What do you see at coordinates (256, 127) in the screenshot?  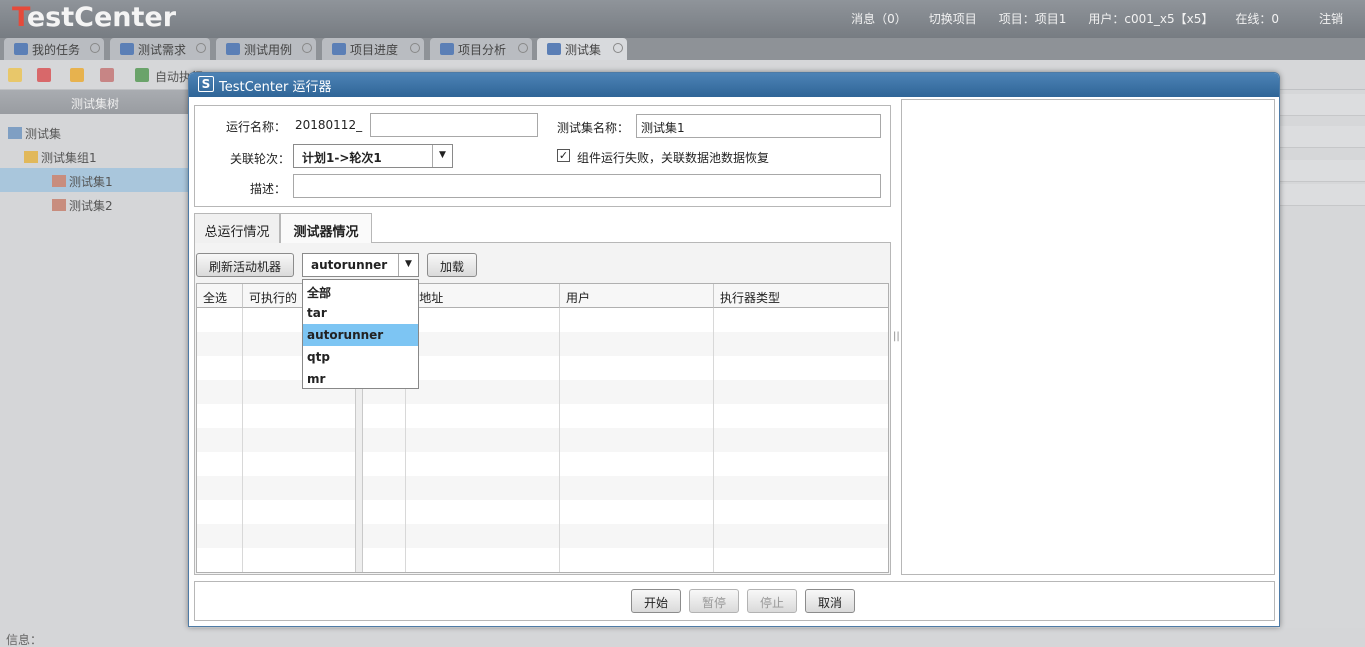 I see `run-name-label: 运行名称：` at bounding box center [256, 127].